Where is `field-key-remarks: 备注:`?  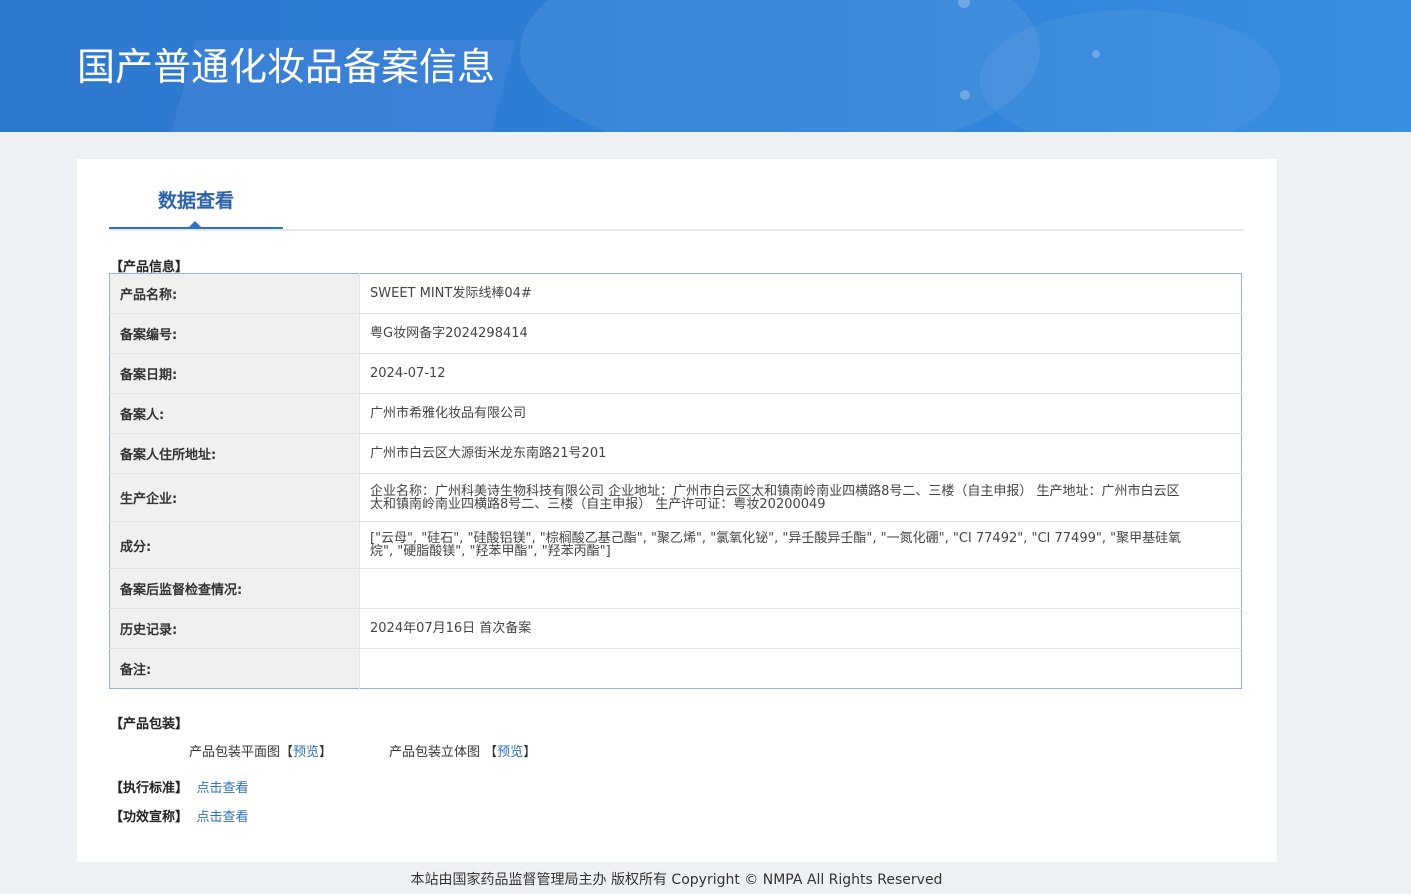 field-key-remarks: 备注: is located at coordinates (234, 668).